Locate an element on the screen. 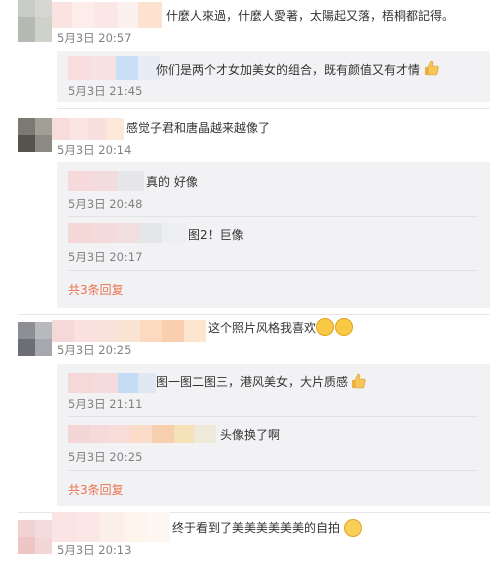 Image resolution: width=490 pixels, height=569 pixels. reply-time: 5月3日 21:45 is located at coordinates (105, 91).